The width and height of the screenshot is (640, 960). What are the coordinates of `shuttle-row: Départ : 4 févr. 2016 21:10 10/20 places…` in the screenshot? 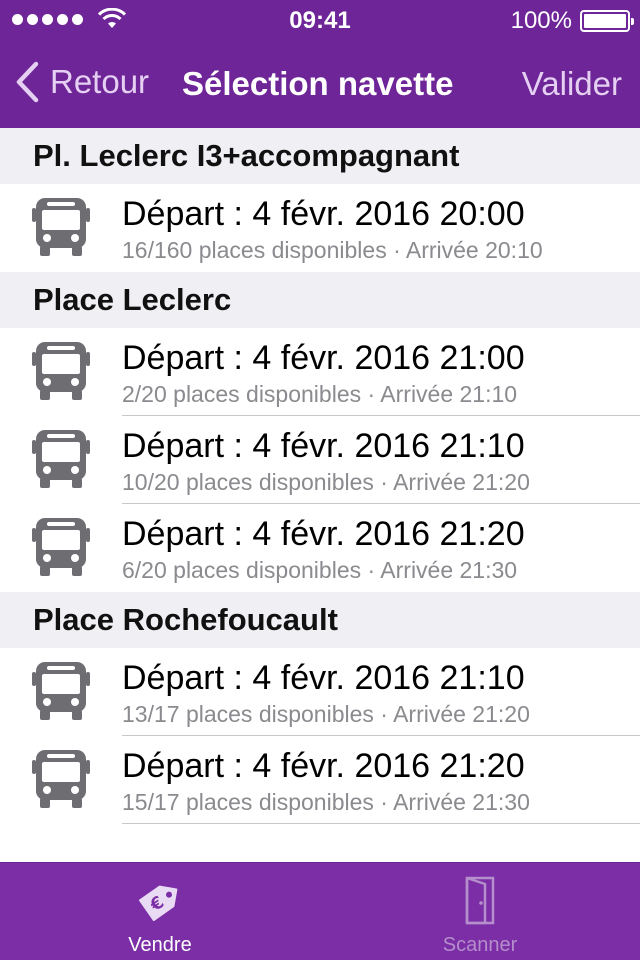 It's located at (320, 460).